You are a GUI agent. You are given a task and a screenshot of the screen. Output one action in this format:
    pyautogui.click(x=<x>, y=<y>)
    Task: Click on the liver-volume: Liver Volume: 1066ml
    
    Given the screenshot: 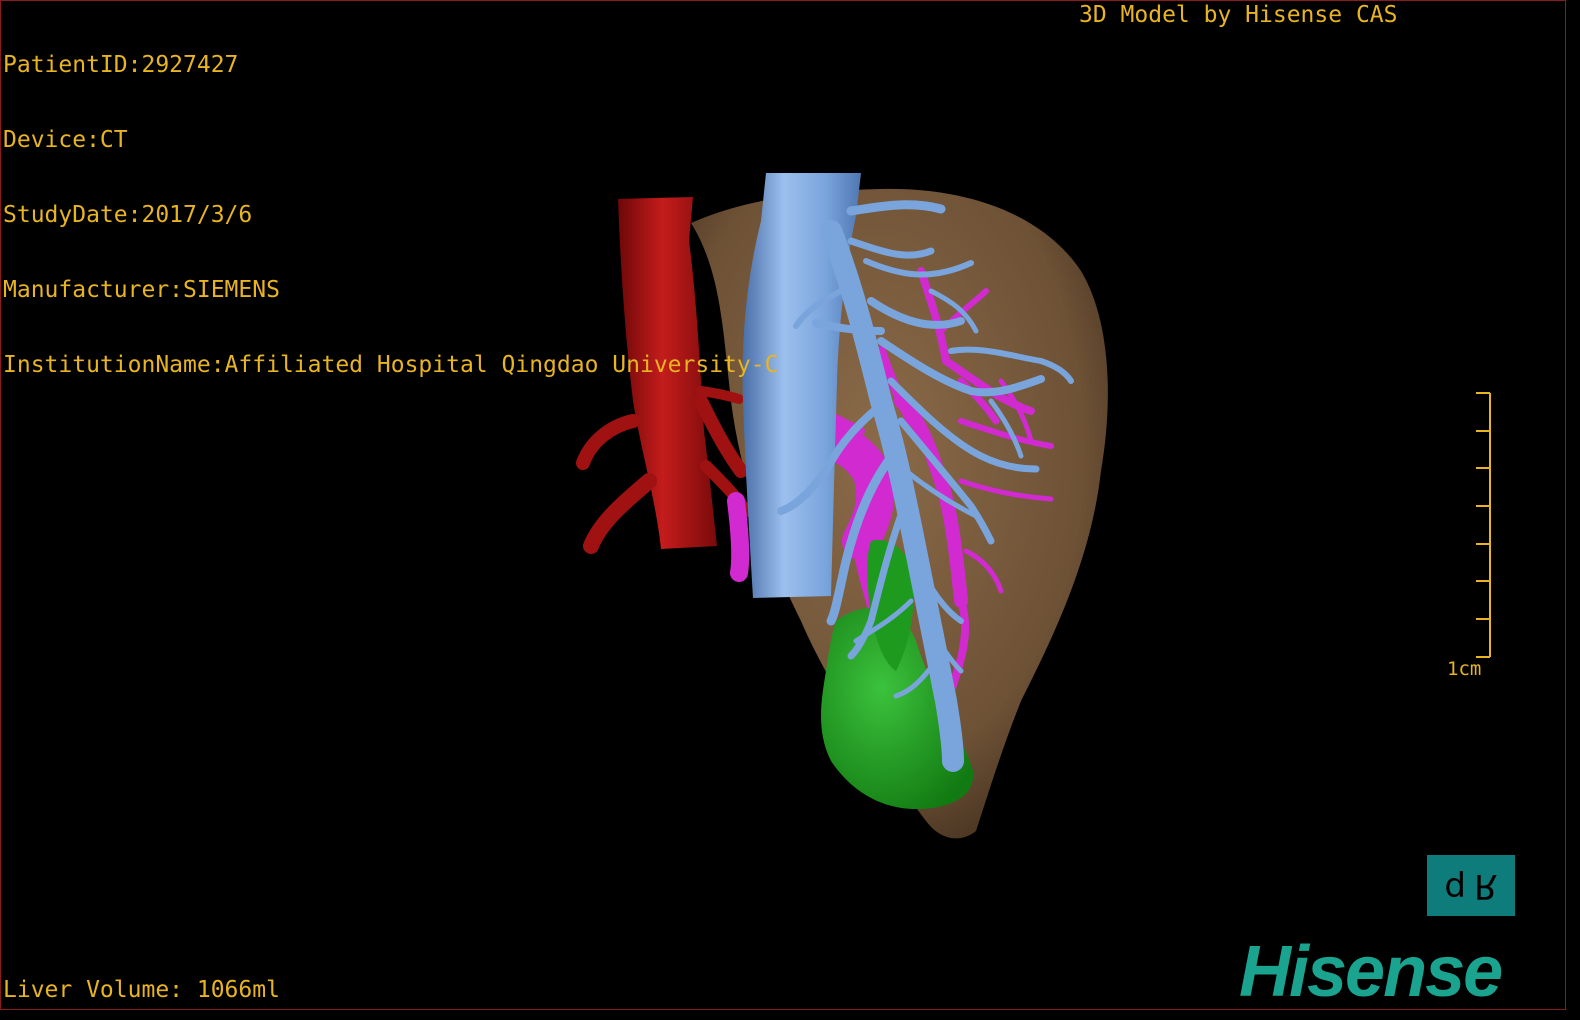 What is the action you would take?
    pyautogui.click(x=141, y=990)
    